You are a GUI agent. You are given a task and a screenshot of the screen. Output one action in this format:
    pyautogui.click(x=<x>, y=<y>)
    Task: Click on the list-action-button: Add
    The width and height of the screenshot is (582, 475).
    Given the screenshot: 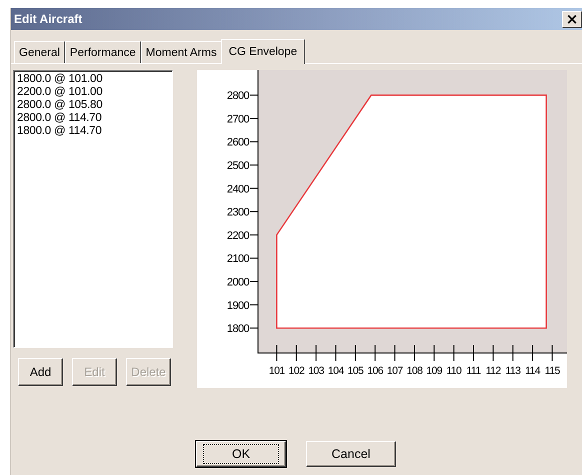 What is the action you would take?
    pyautogui.click(x=40, y=372)
    